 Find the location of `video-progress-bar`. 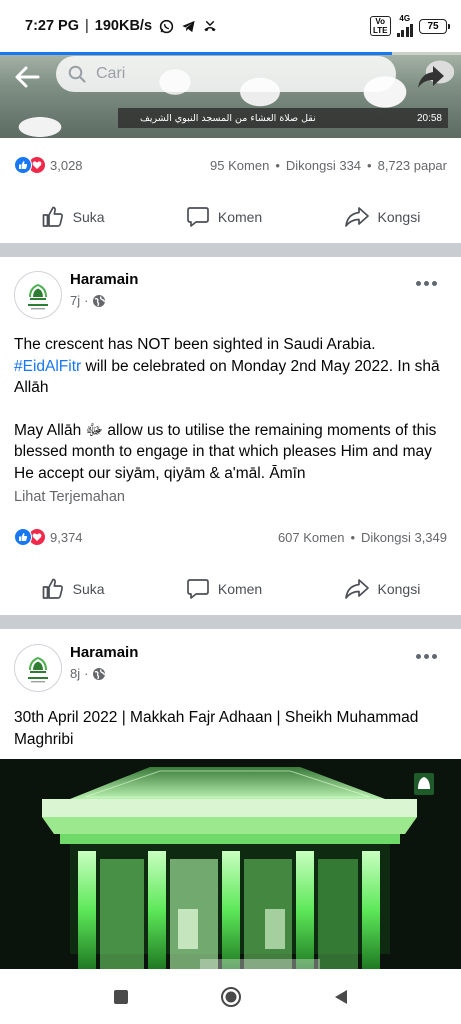

video-progress-bar is located at coordinates (230, 53).